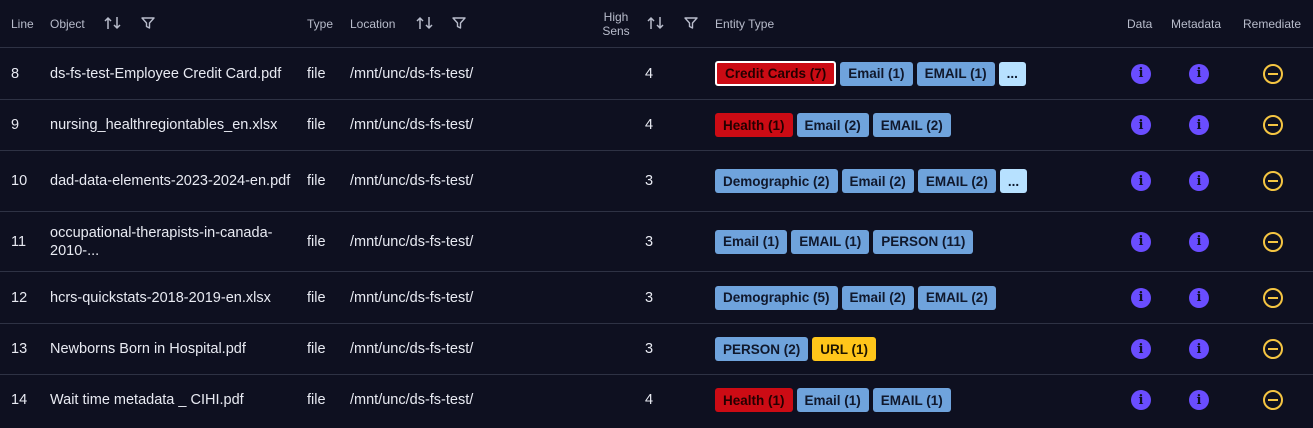 Image resolution: width=1313 pixels, height=428 pixels. Describe the element at coordinates (172, 400) in the screenshot. I see `row-object-name: Wait time metadata _ CIHI.pdf` at that location.